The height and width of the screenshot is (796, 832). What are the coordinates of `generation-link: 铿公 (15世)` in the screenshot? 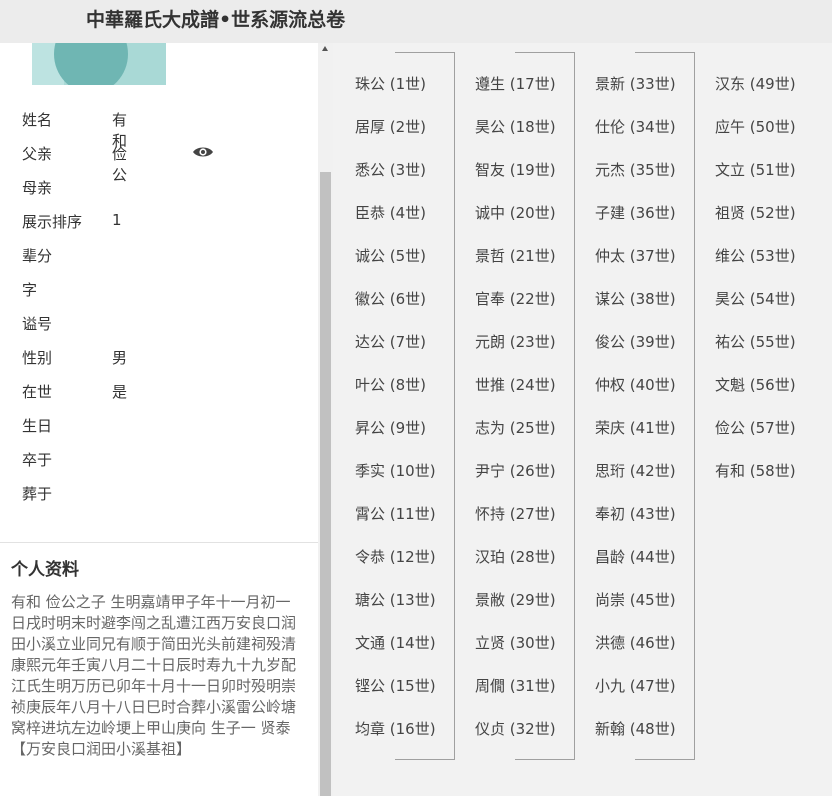 It's located at (395, 687).